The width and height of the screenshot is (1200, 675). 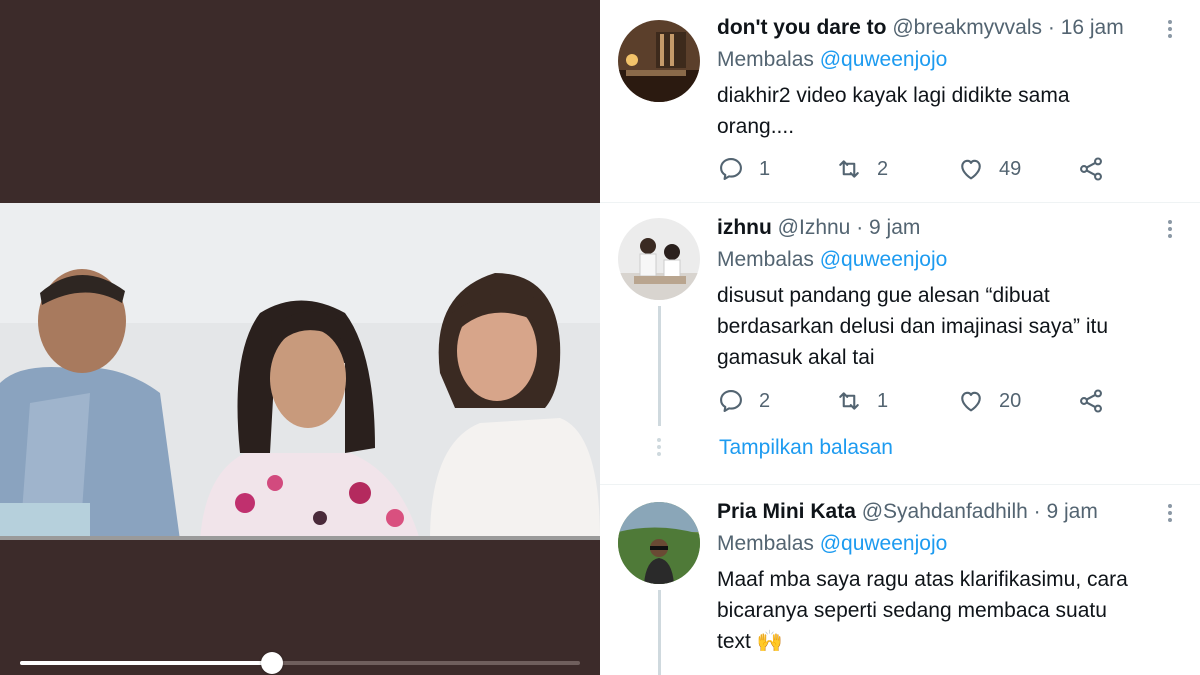 I want to click on reply-count: 2, so click(x=765, y=400).